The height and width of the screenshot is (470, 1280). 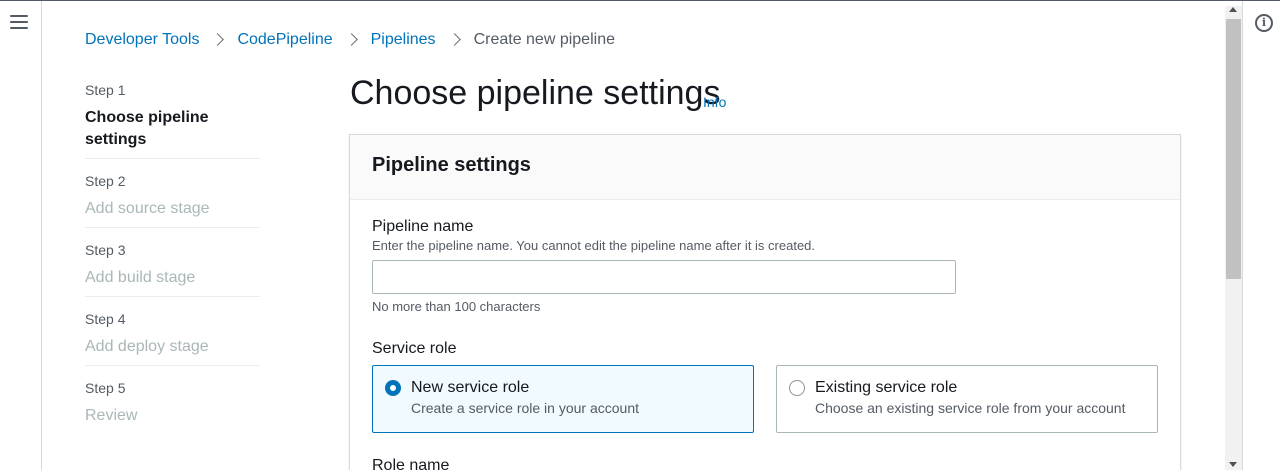 What do you see at coordinates (535, 93) in the screenshot?
I see `page-title: Choose pipeline settings` at bounding box center [535, 93].